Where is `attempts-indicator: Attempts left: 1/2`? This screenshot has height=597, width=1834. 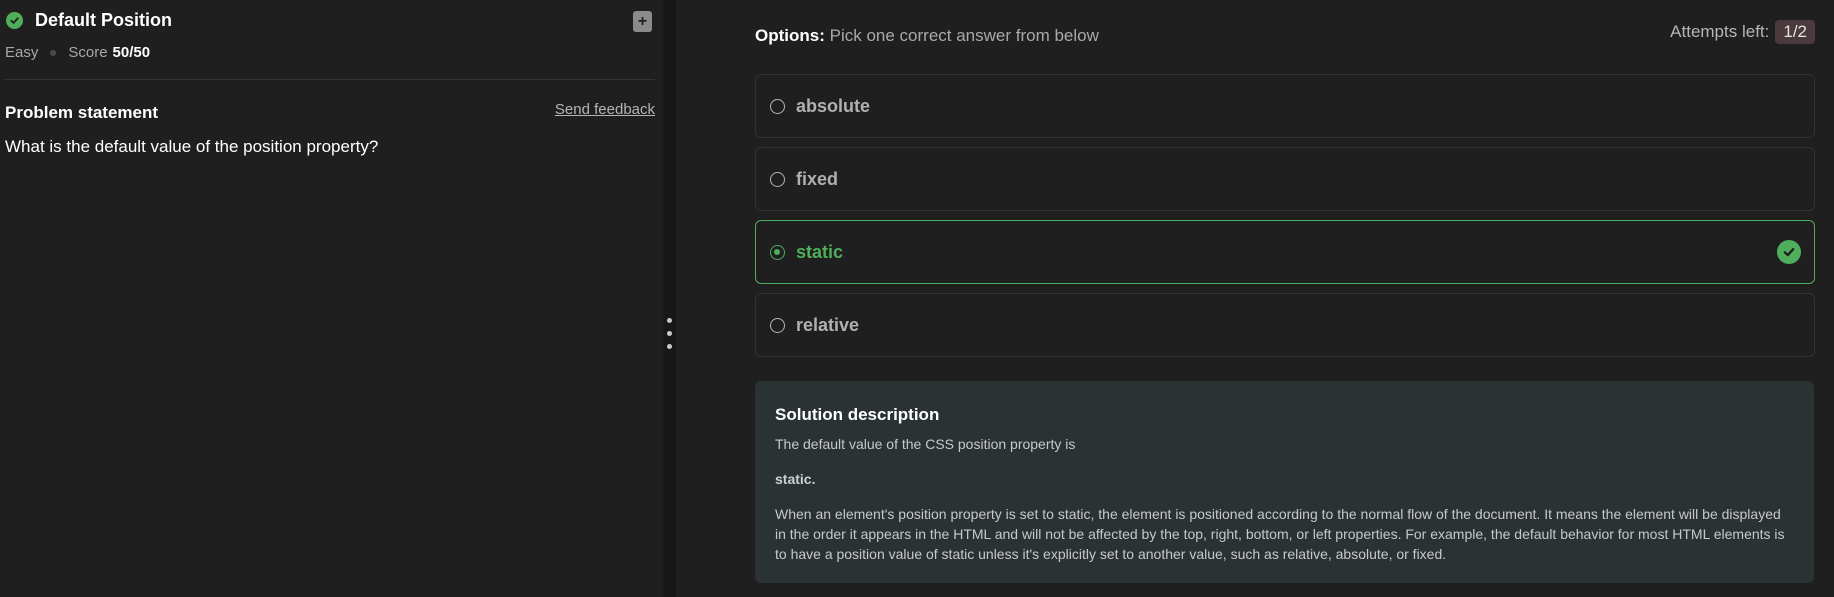
attempts-indicator: Attempts left: 1/2 is located at coordinates (1742, 32).